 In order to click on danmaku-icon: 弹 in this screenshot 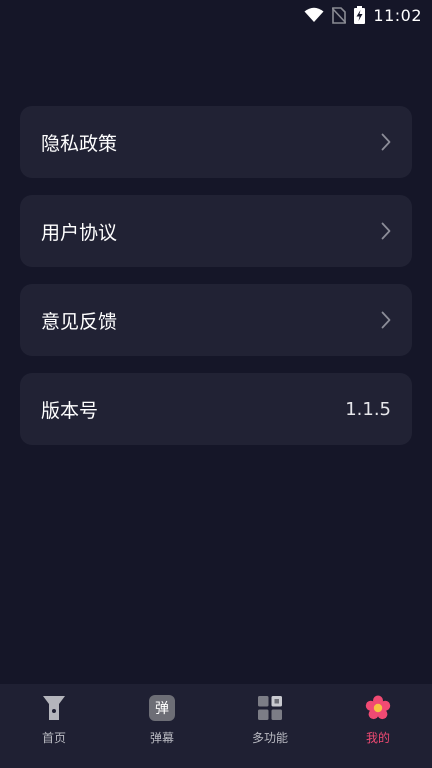, I will do `click(162, 708)`.